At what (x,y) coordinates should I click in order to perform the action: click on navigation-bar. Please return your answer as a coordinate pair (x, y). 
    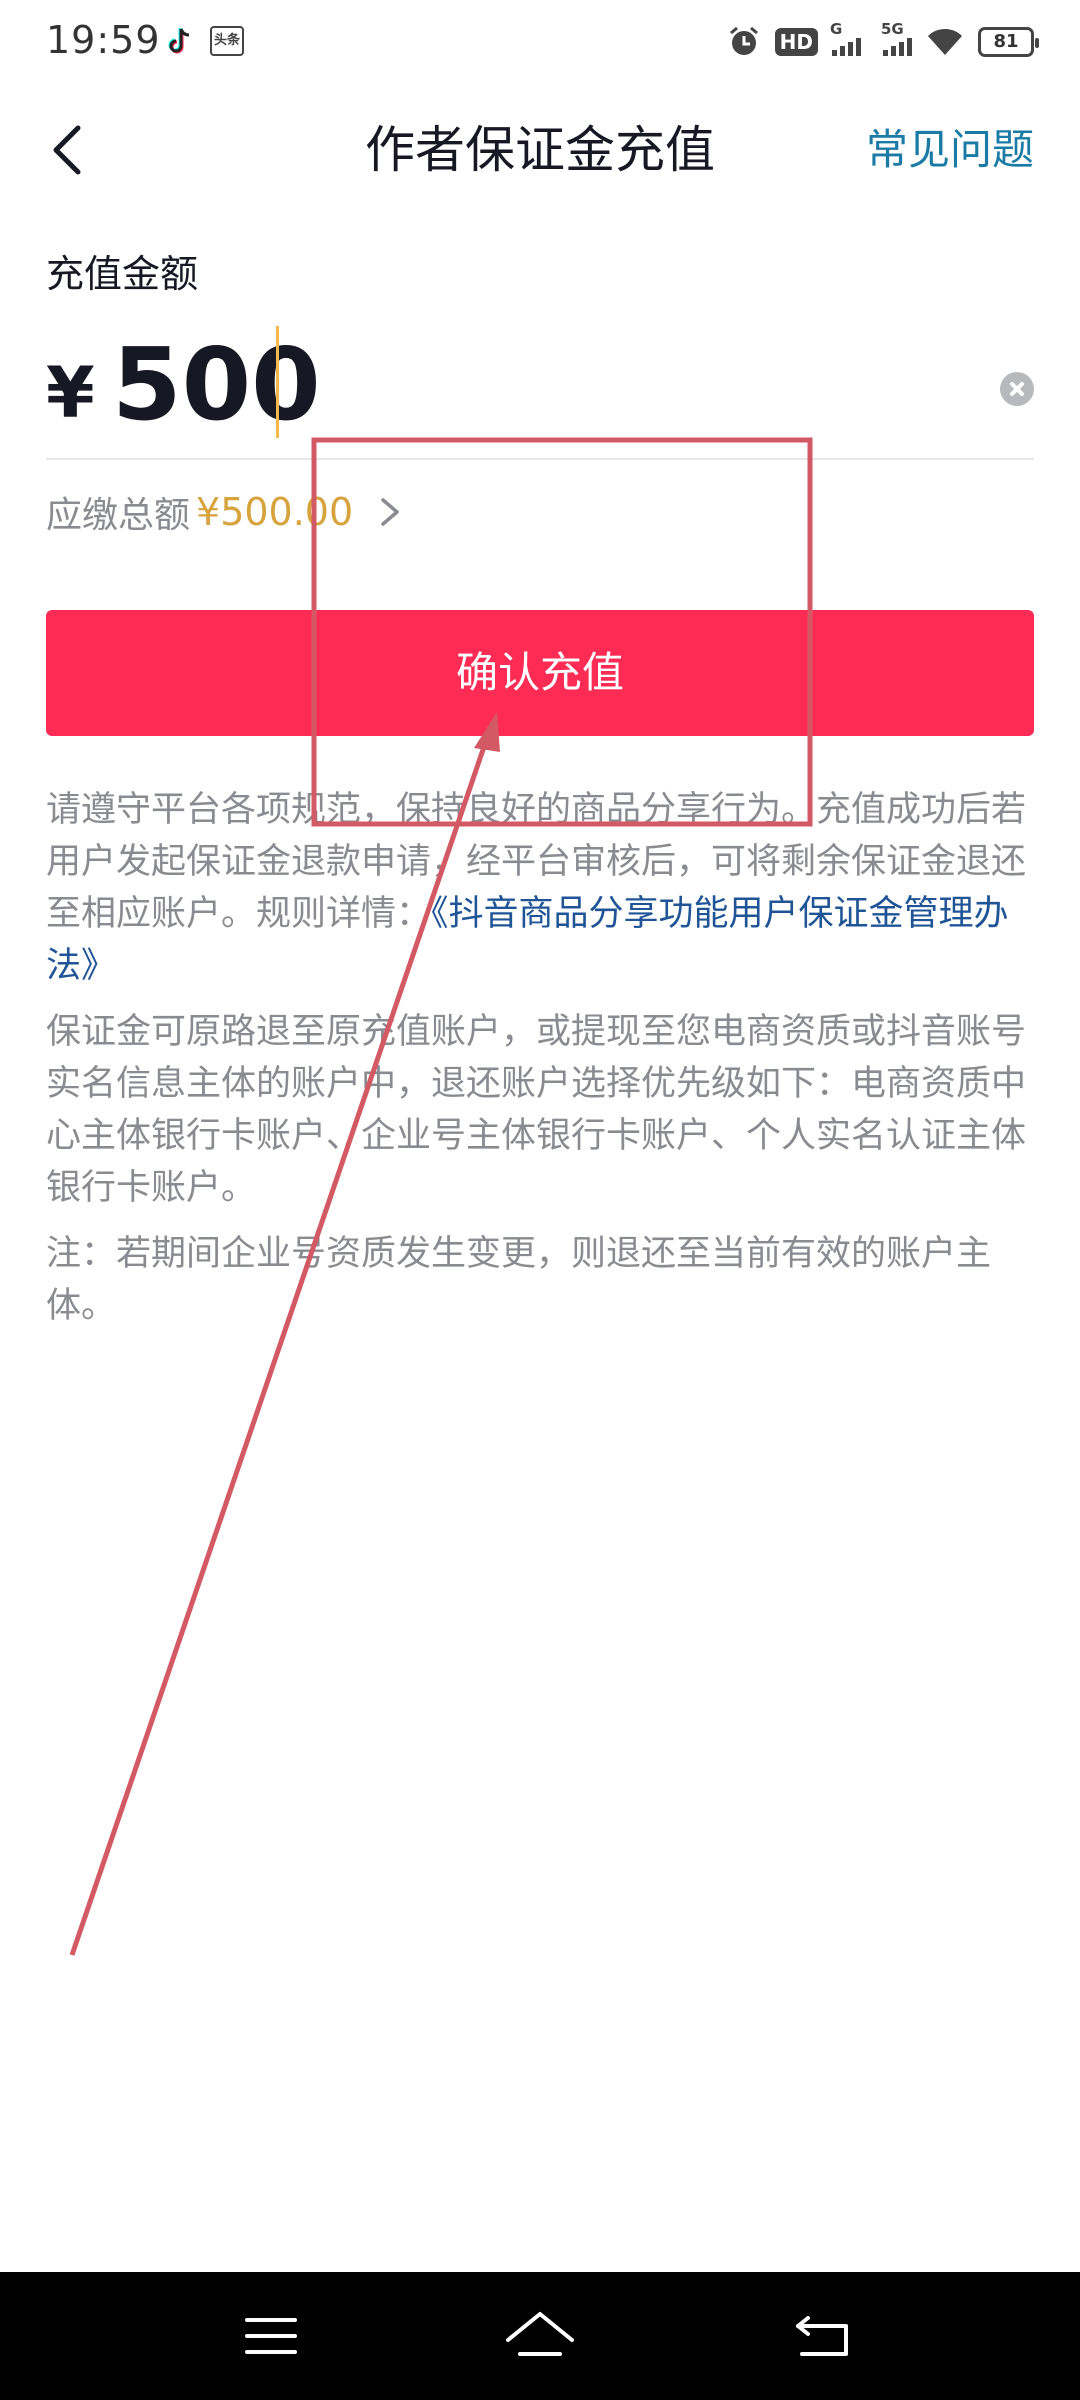
    Looking at the image, I should click on (540, 2336).